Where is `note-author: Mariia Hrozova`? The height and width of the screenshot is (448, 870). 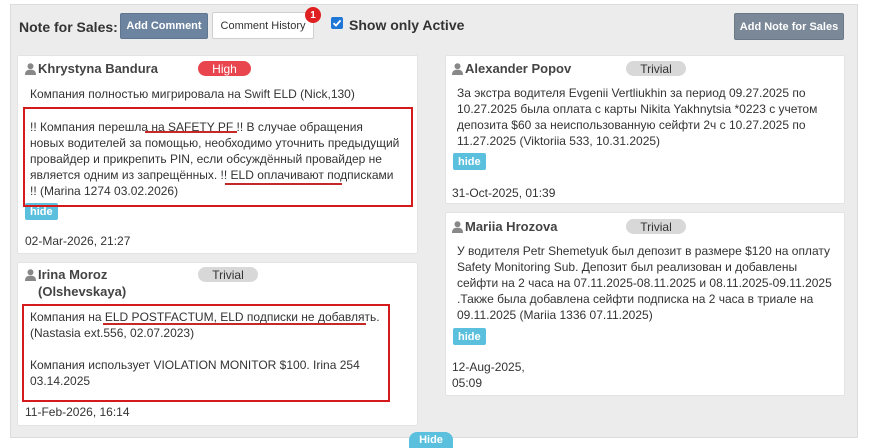 note-author: Mariia Hrozova is located at coordinates (511, 226).